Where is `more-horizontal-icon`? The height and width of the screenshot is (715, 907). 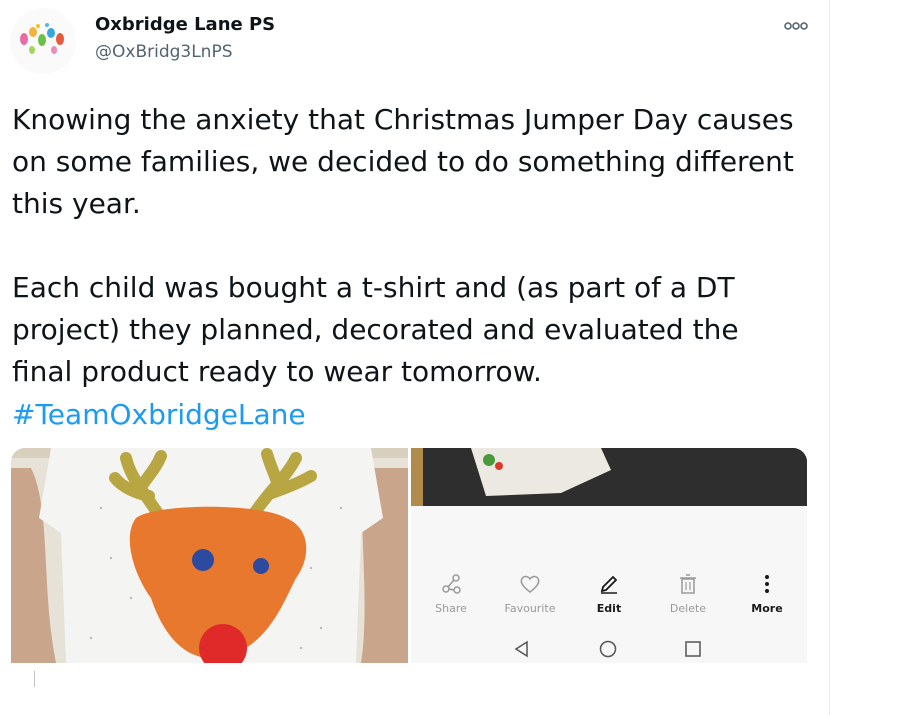
more-horizontal-icon is located at coordinates (796, 26).